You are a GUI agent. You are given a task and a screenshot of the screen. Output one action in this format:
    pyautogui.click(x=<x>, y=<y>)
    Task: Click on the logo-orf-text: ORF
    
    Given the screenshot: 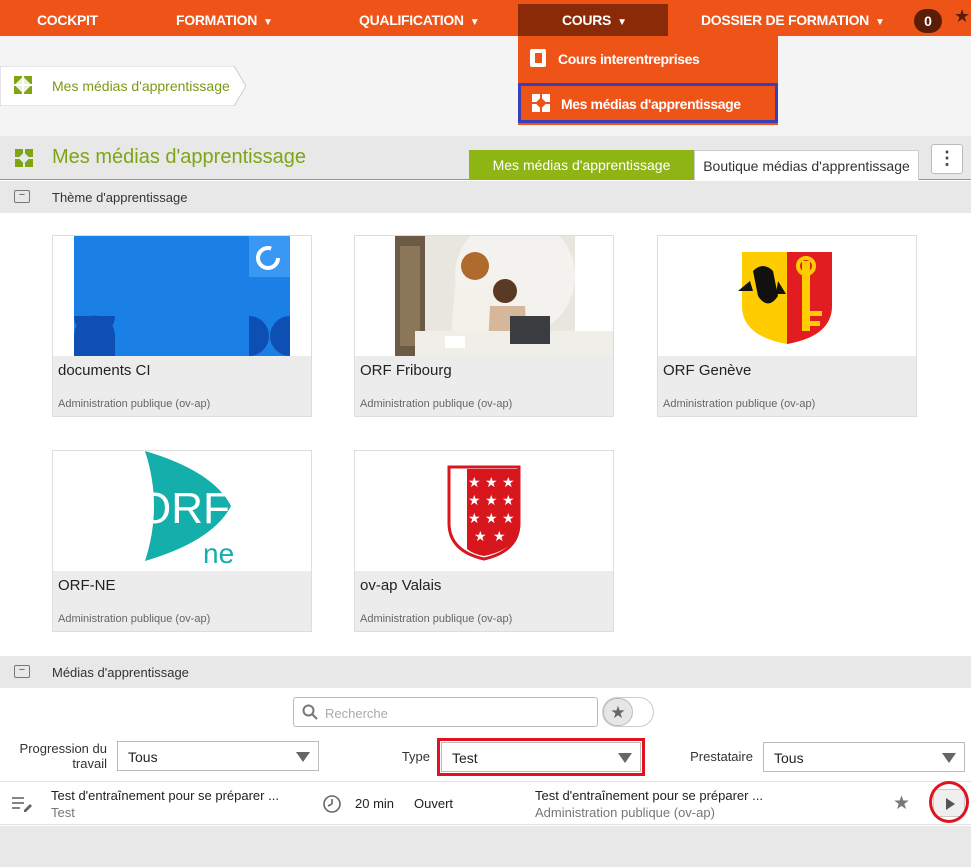 What is the action you would take?
    pyautogui.click(x=183, y=508)
    